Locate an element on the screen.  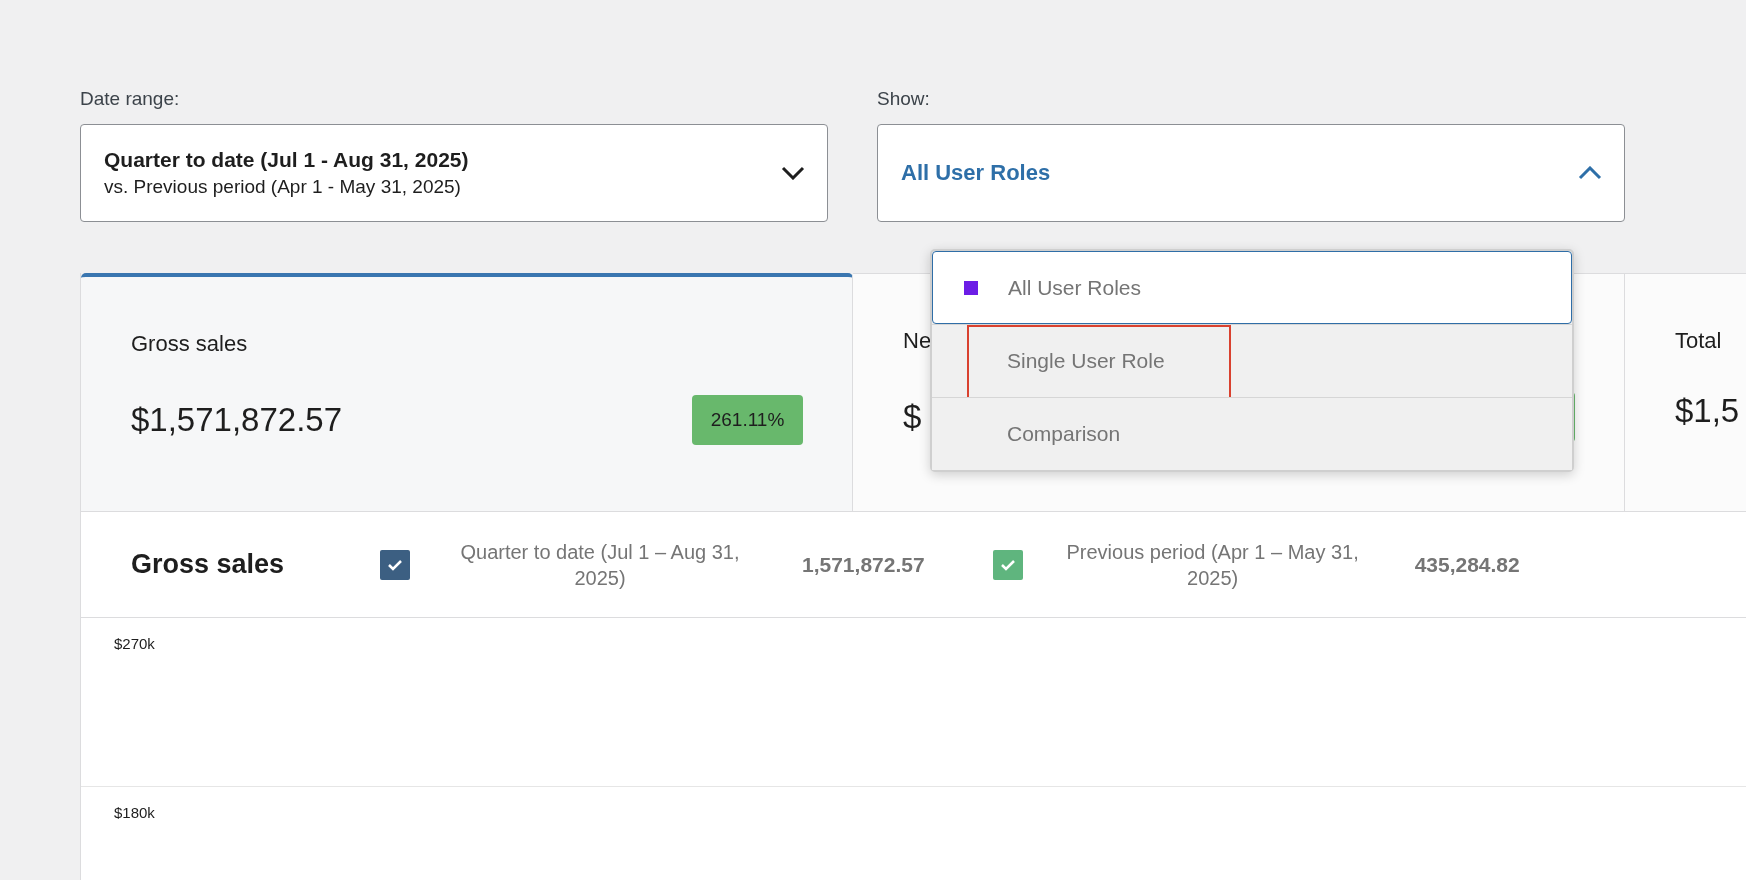
series-total: 435,284.82 is located at coordinates (1467, 564).